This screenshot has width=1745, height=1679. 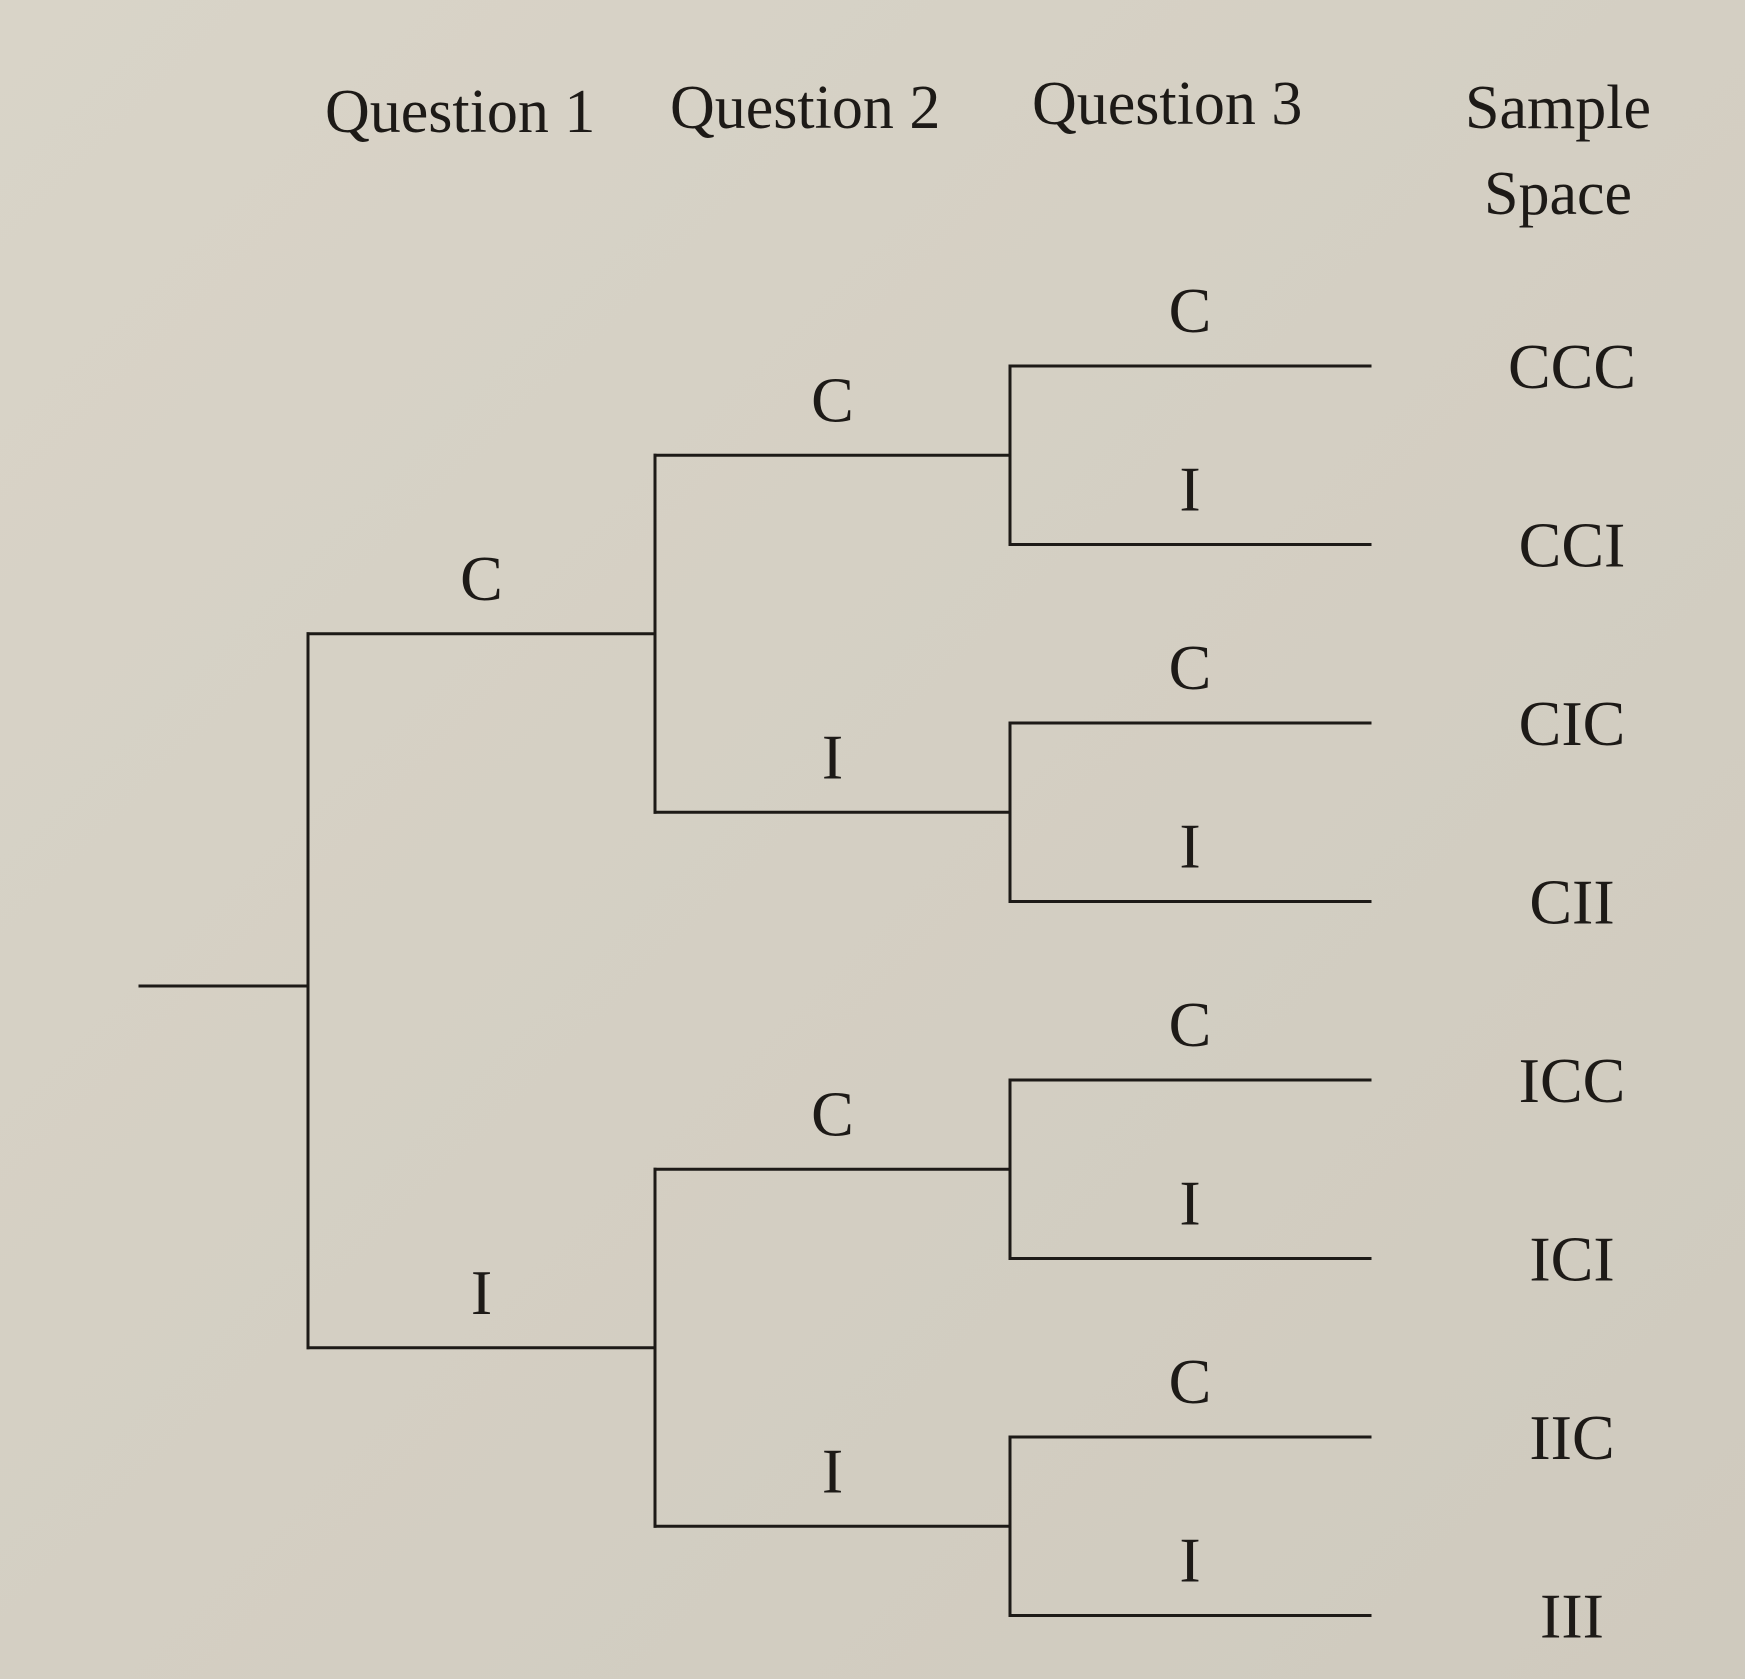 I want to click on branch-label-0-0: C, so click(x=832, y=399).